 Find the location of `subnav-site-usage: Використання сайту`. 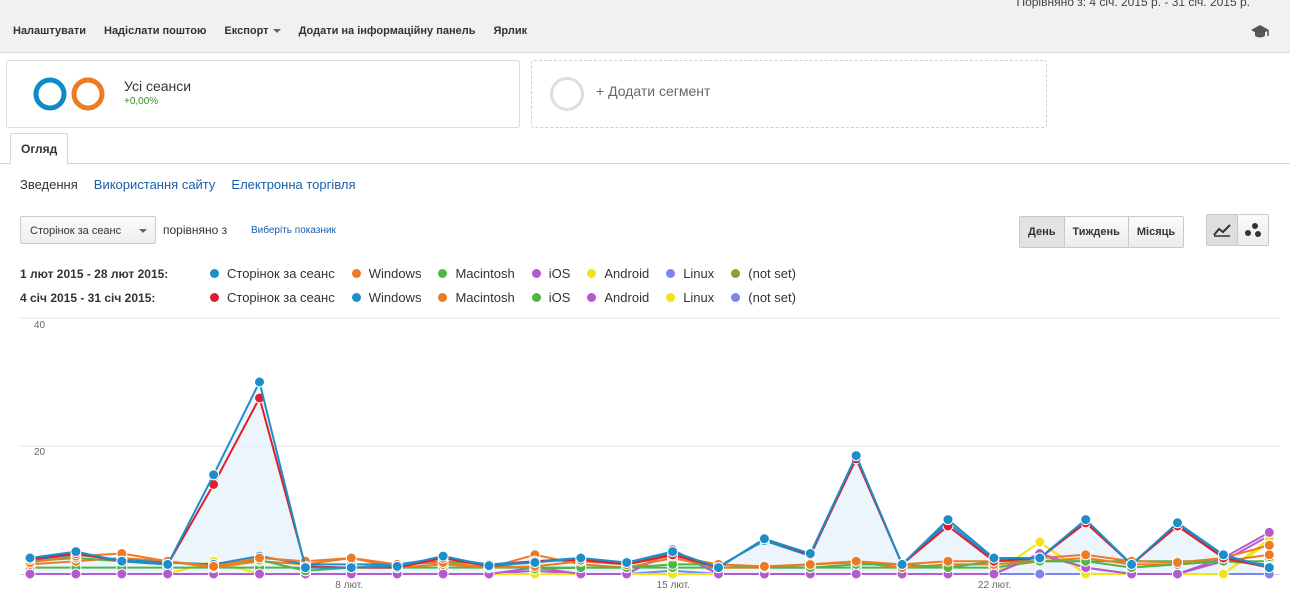

subnav-site-usage: Використання сайту is located at coordinates (155, 184).